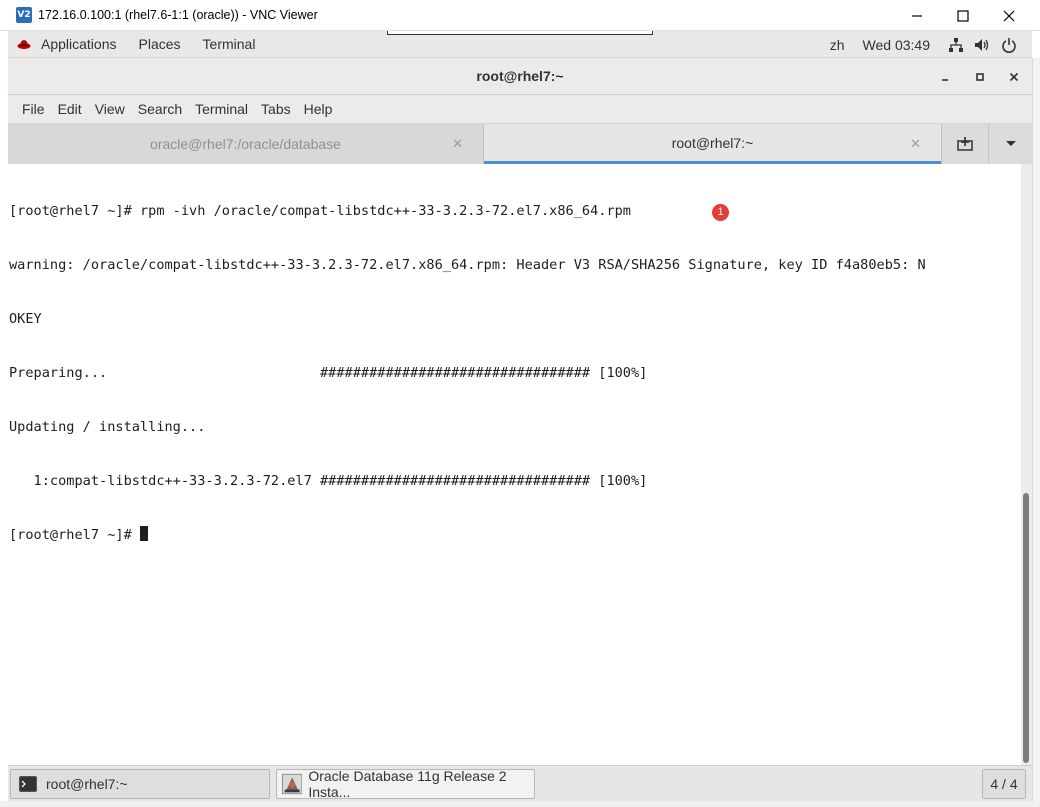 This screenshot has height=807, width=1040. I want to click on new-tab-icon, so click(965, 144).